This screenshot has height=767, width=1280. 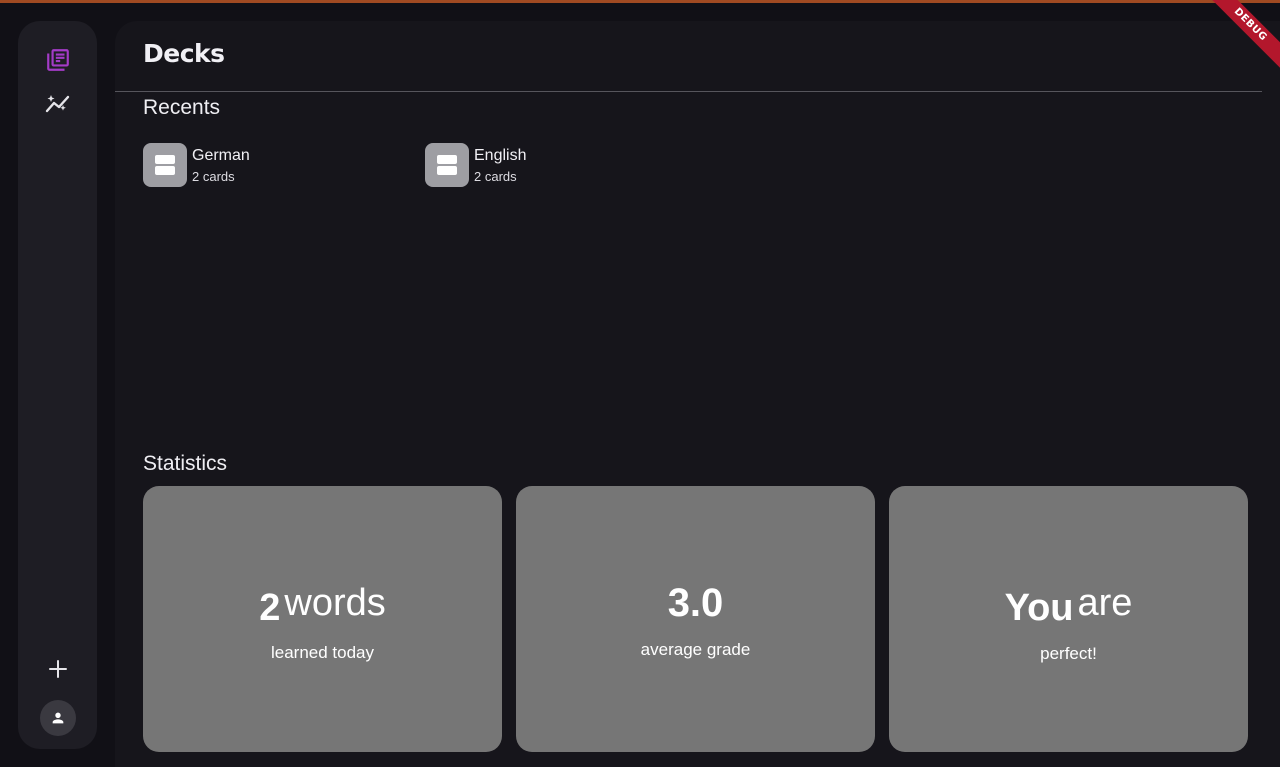 I want to click on library-books-icon, so click(x=58, y=60).